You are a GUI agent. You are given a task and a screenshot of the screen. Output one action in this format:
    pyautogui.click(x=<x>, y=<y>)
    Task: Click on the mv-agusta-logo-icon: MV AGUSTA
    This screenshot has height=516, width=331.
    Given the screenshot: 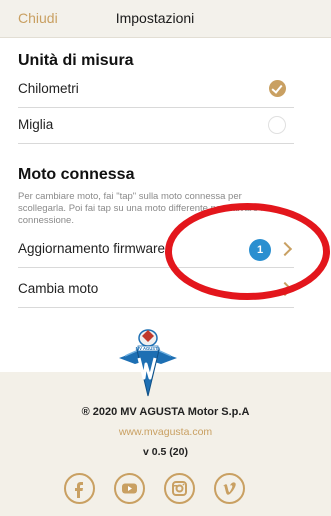 What is the action you would take?
    pyautogui.click(x=148, y=363)
    